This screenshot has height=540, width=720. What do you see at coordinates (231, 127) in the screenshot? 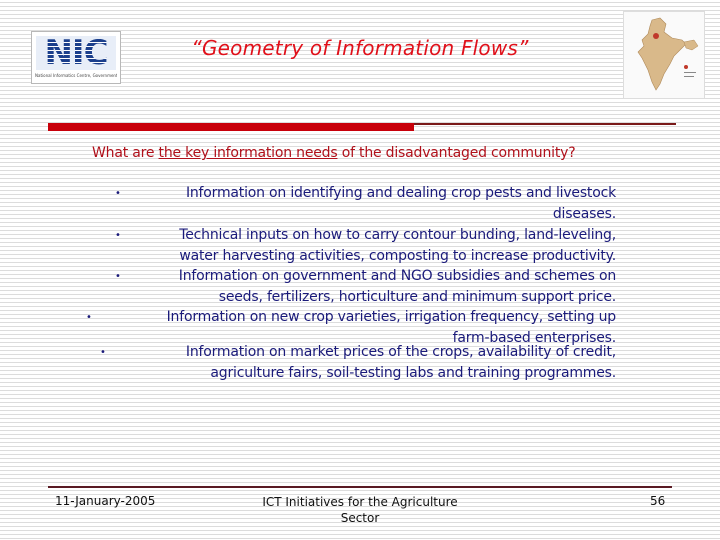
I see `title-divider-bar` at bounding box center [231, 127].